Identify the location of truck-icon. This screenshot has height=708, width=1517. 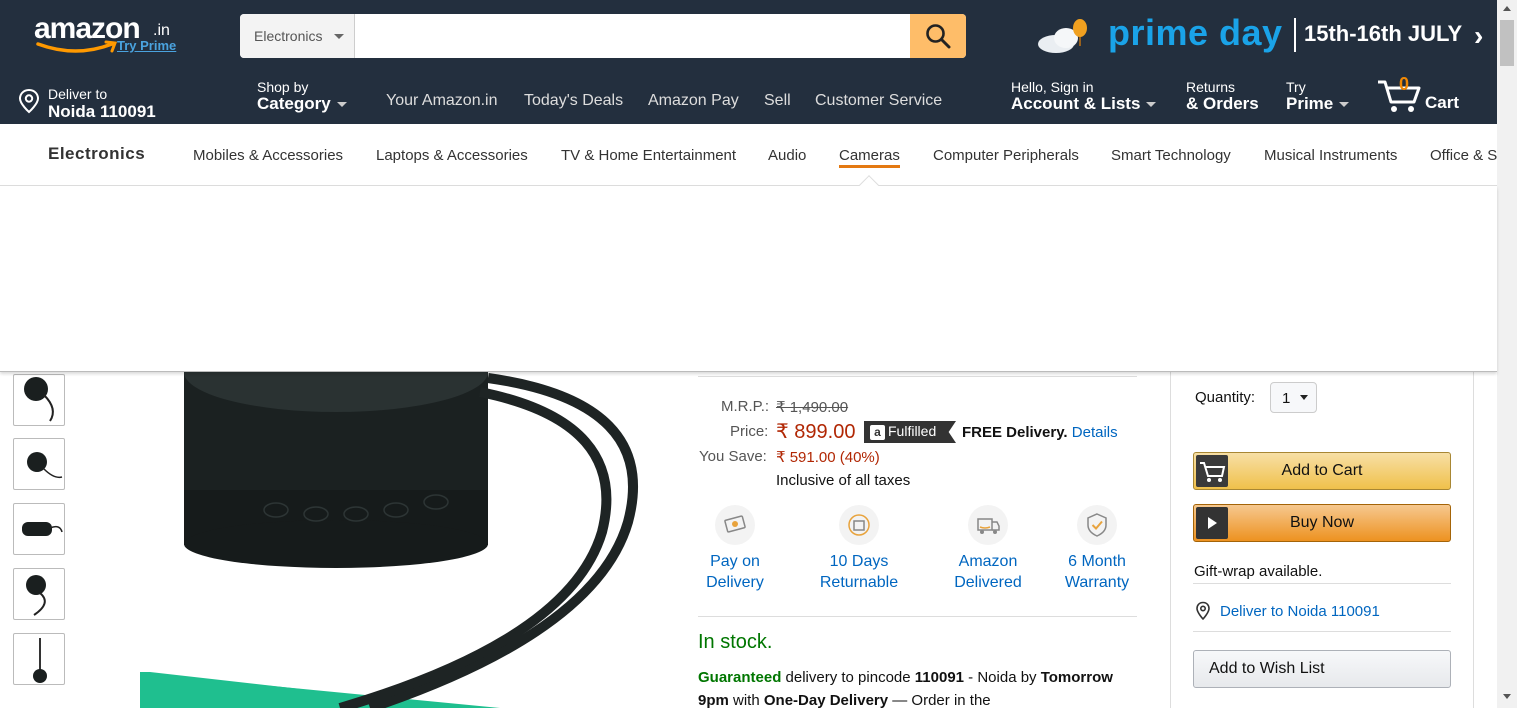
(988, 525).